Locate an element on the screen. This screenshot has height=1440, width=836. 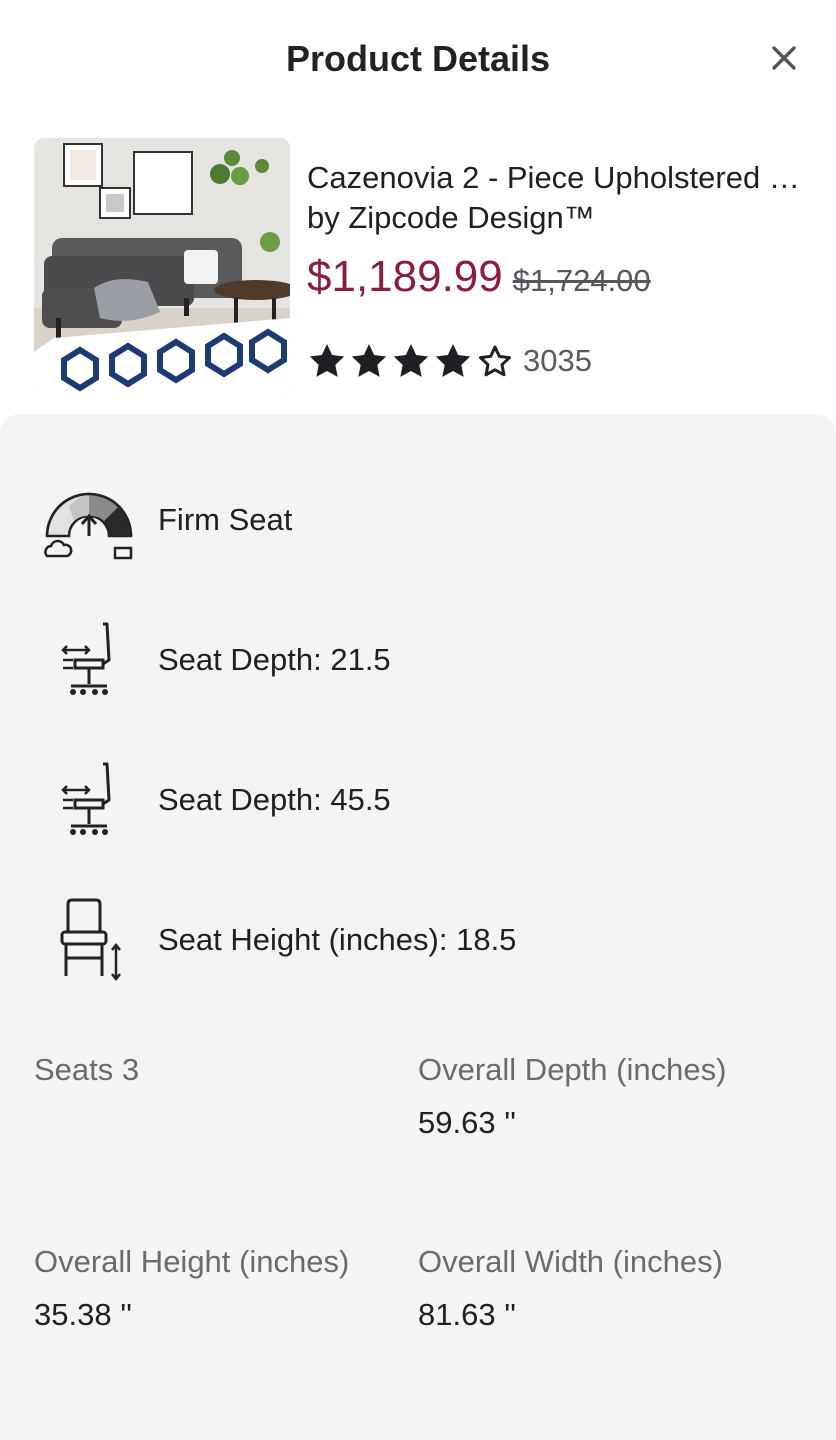
close-button is located at coordinates (784, 58).